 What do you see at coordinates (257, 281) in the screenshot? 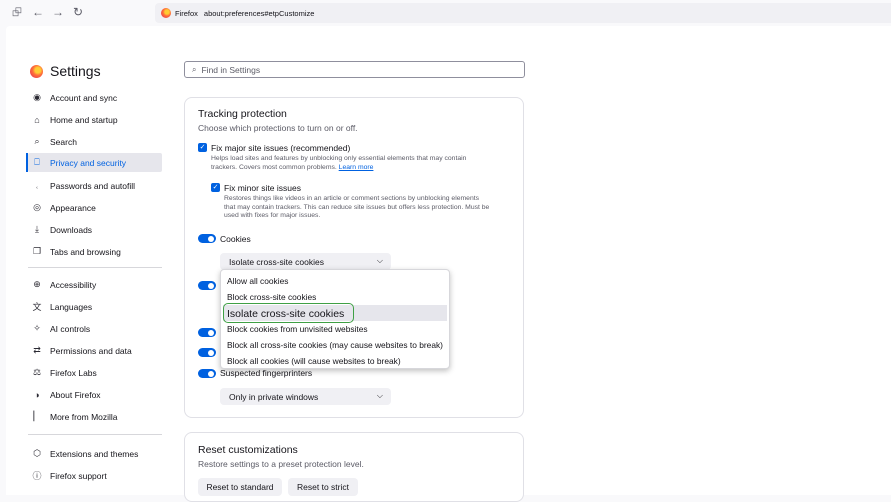
I see `cookie-option-allow-all: Allow all cookies` at bounding box center [257, 281].